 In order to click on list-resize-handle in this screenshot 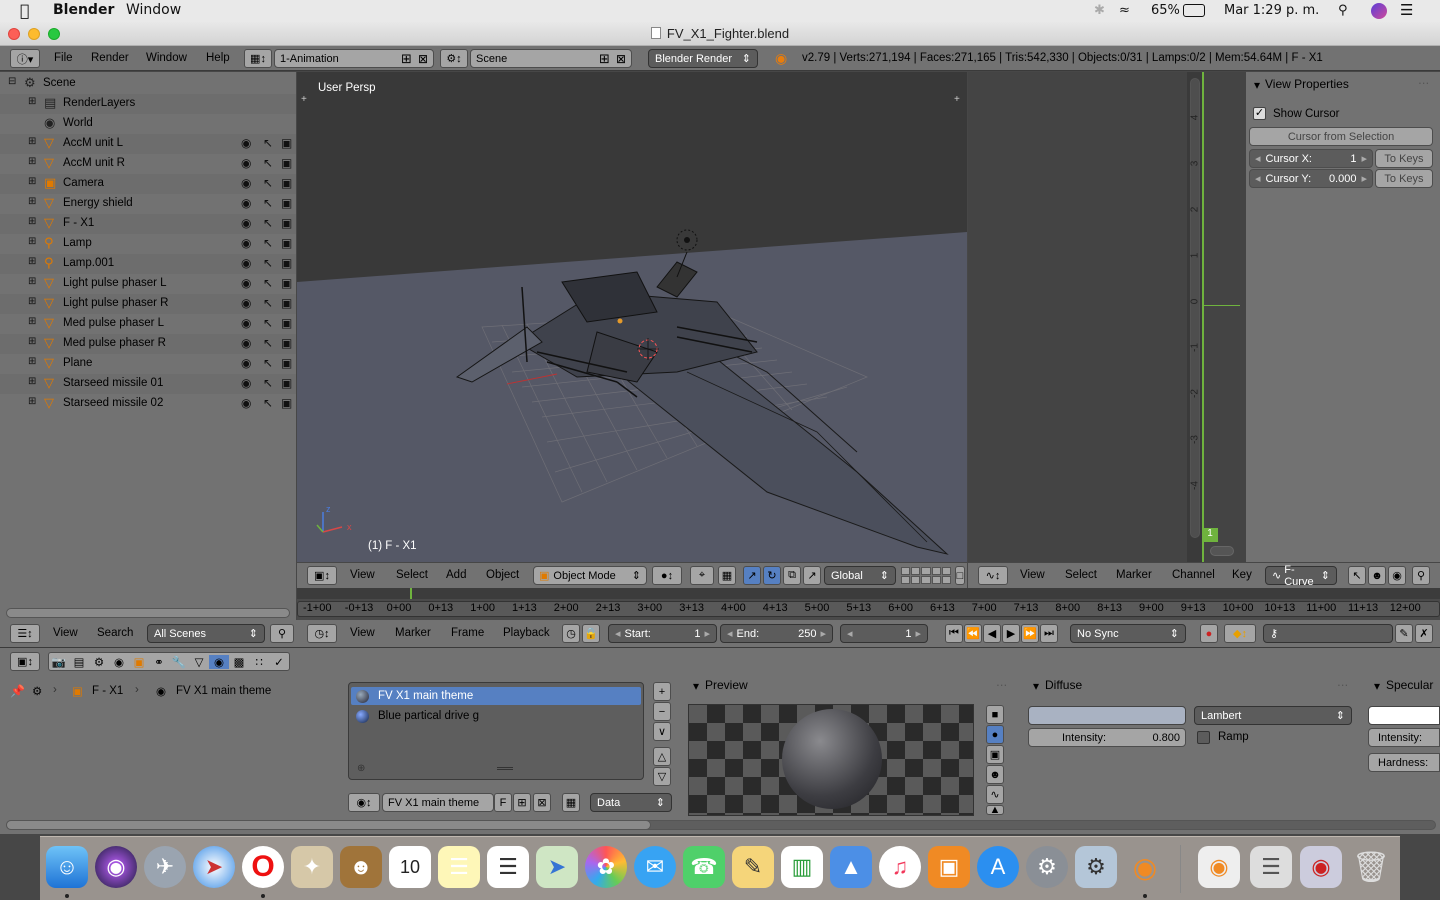, I will do `click(505, 768)`.